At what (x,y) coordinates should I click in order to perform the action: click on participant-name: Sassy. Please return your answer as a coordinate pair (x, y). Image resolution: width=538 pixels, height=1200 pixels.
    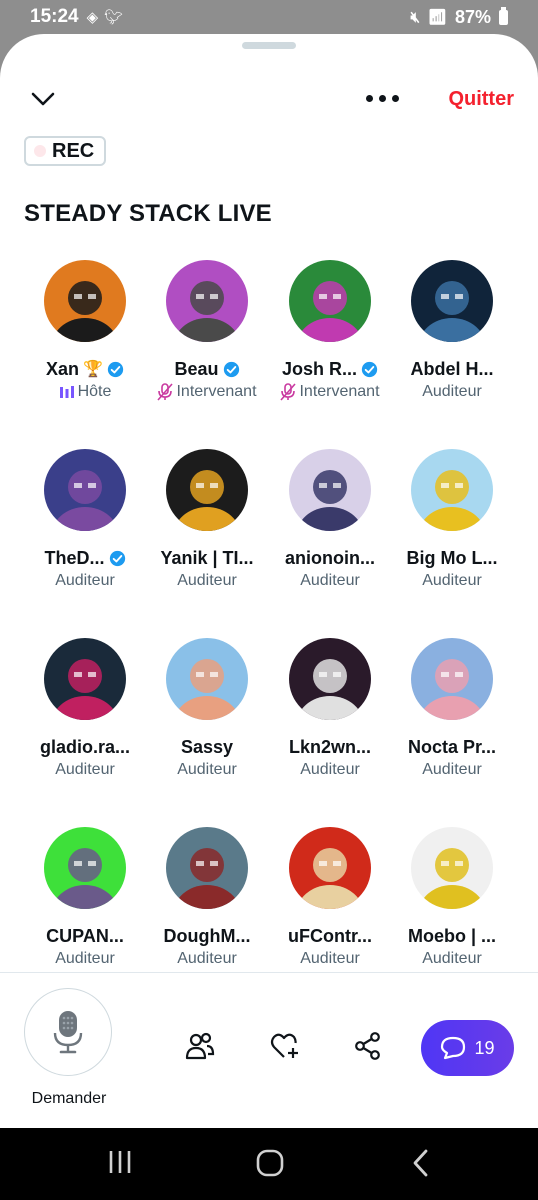
    Looking at the image, I should click on (207, 746).